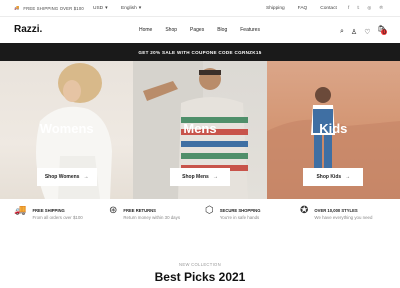 This screenshot has width=400, height=288. I want to click on twitter-icon: 𝕥, so click(358, 8).